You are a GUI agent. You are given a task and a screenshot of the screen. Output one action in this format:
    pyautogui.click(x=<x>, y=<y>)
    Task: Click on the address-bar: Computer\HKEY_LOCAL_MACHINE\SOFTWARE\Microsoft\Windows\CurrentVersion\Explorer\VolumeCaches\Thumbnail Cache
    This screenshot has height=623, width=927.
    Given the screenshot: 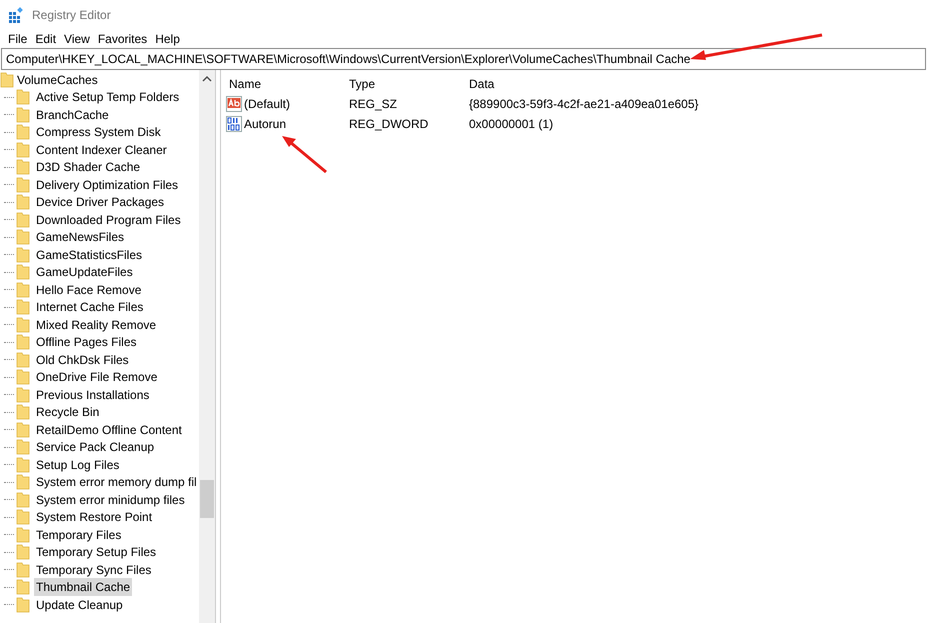 What is the action you would take?
    pyautogui.click(x=463, y=59)
    